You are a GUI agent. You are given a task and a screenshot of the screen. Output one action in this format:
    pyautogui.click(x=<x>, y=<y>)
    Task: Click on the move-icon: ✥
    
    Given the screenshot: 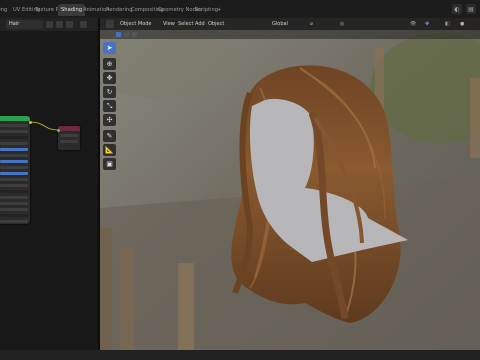 What is the action you would take?
    pyautogui.click(x=109, y=78)
    